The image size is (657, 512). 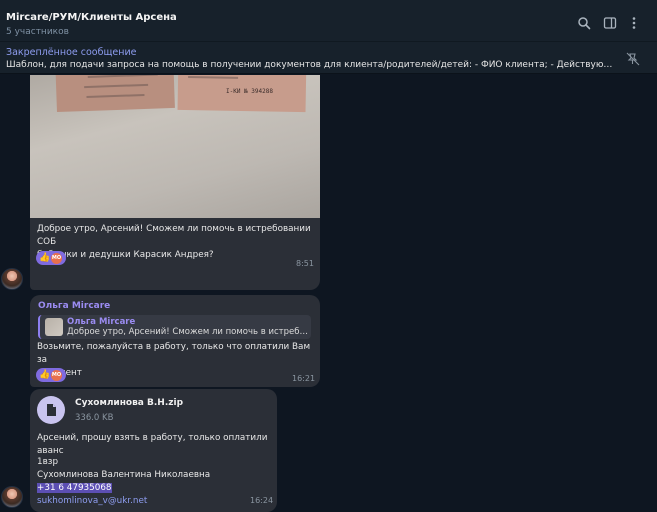 I want to click on unpin-icon, so click(x=633, y=59).